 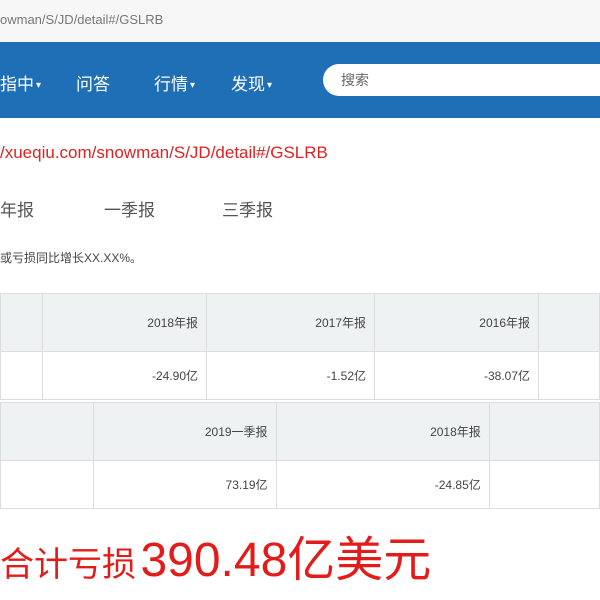 I want to click on caption-text: 合计亏损, so click(x=68, y=565).